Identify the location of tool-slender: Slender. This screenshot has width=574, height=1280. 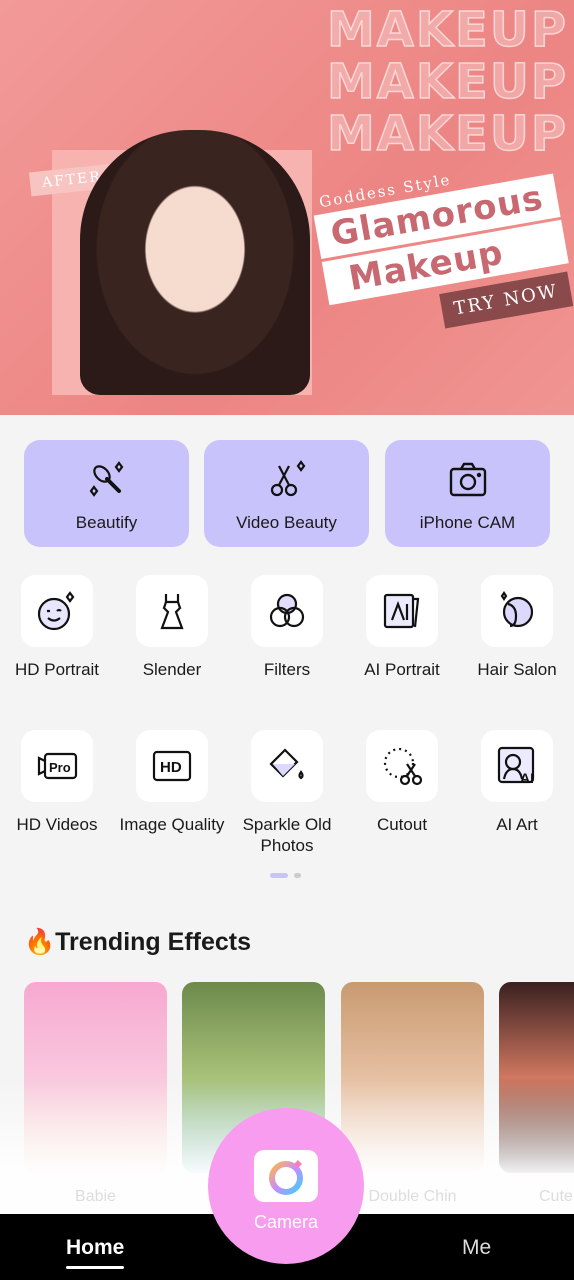
(172, 627).